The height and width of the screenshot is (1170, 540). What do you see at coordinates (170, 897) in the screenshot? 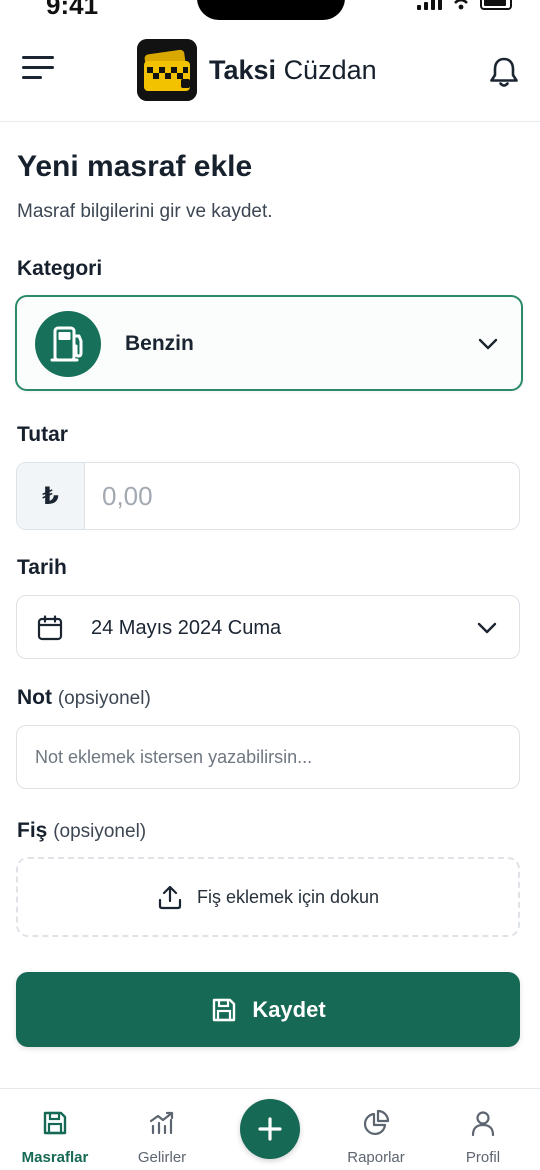
I see `upload-icon` at bounding box center [170, 897].